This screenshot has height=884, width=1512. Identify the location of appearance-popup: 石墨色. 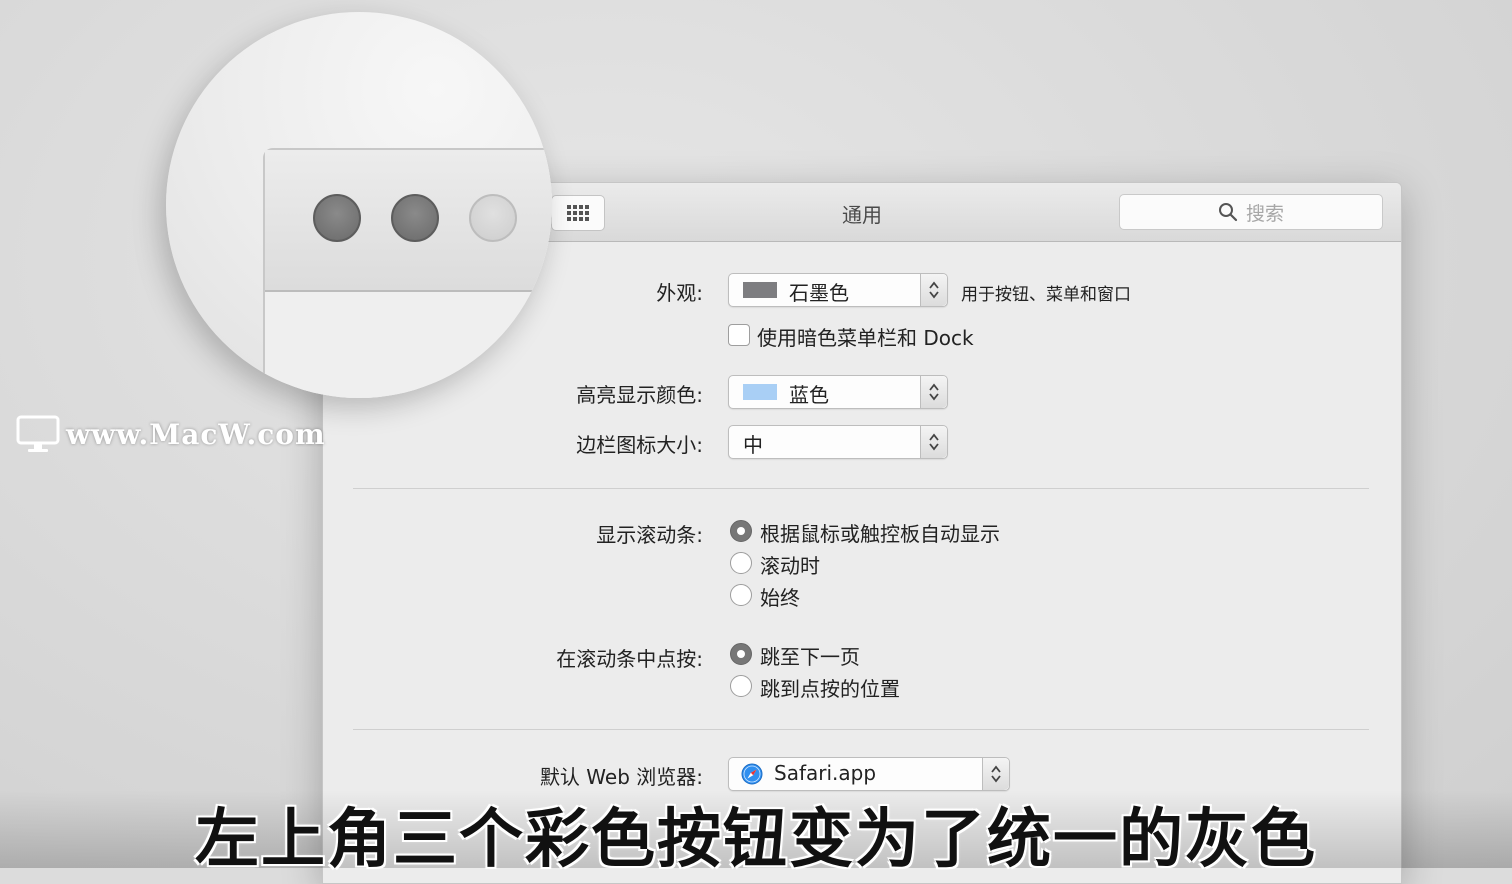
(838, 290).